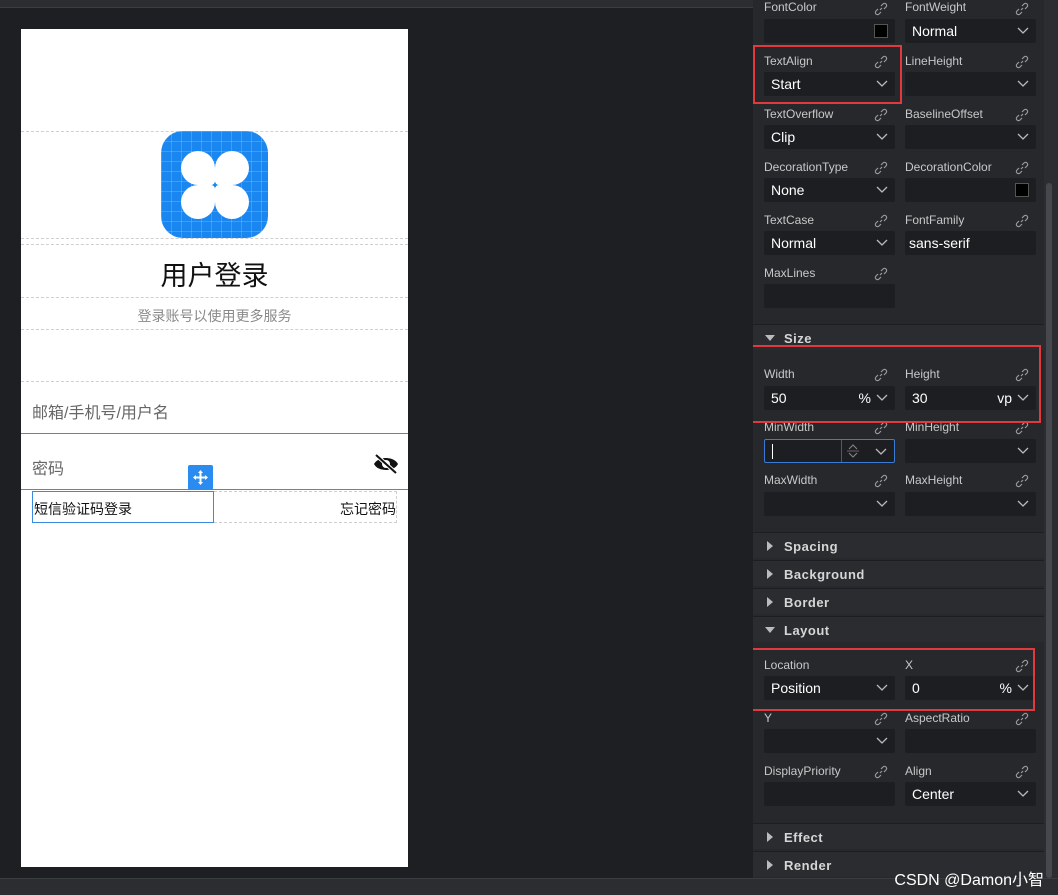  What do you see at coordinates (829, 296) in the screenshot?
I see `maxlines-input` at bounding box center [829, 296].